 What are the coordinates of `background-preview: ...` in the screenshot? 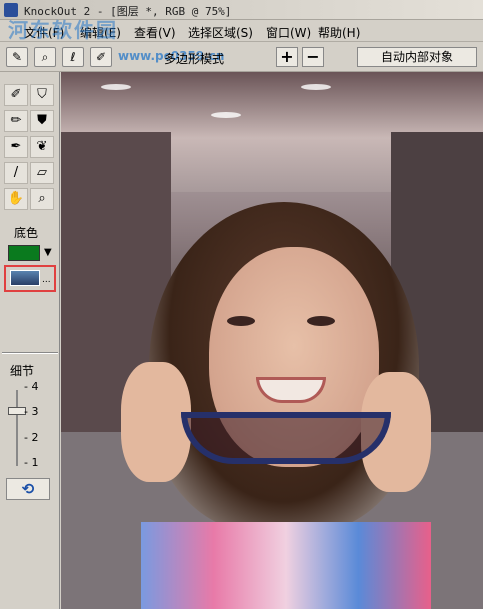 It's located at (30, 278).